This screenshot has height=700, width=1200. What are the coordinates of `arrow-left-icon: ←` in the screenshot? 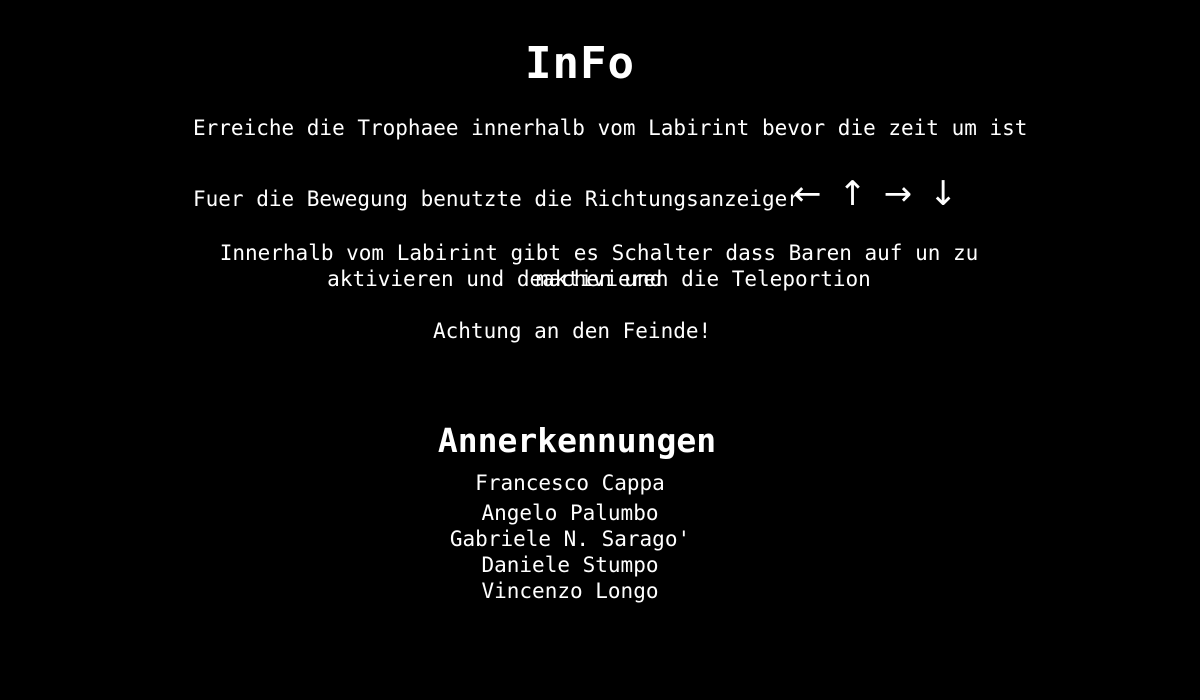 It's located at (808, 194).